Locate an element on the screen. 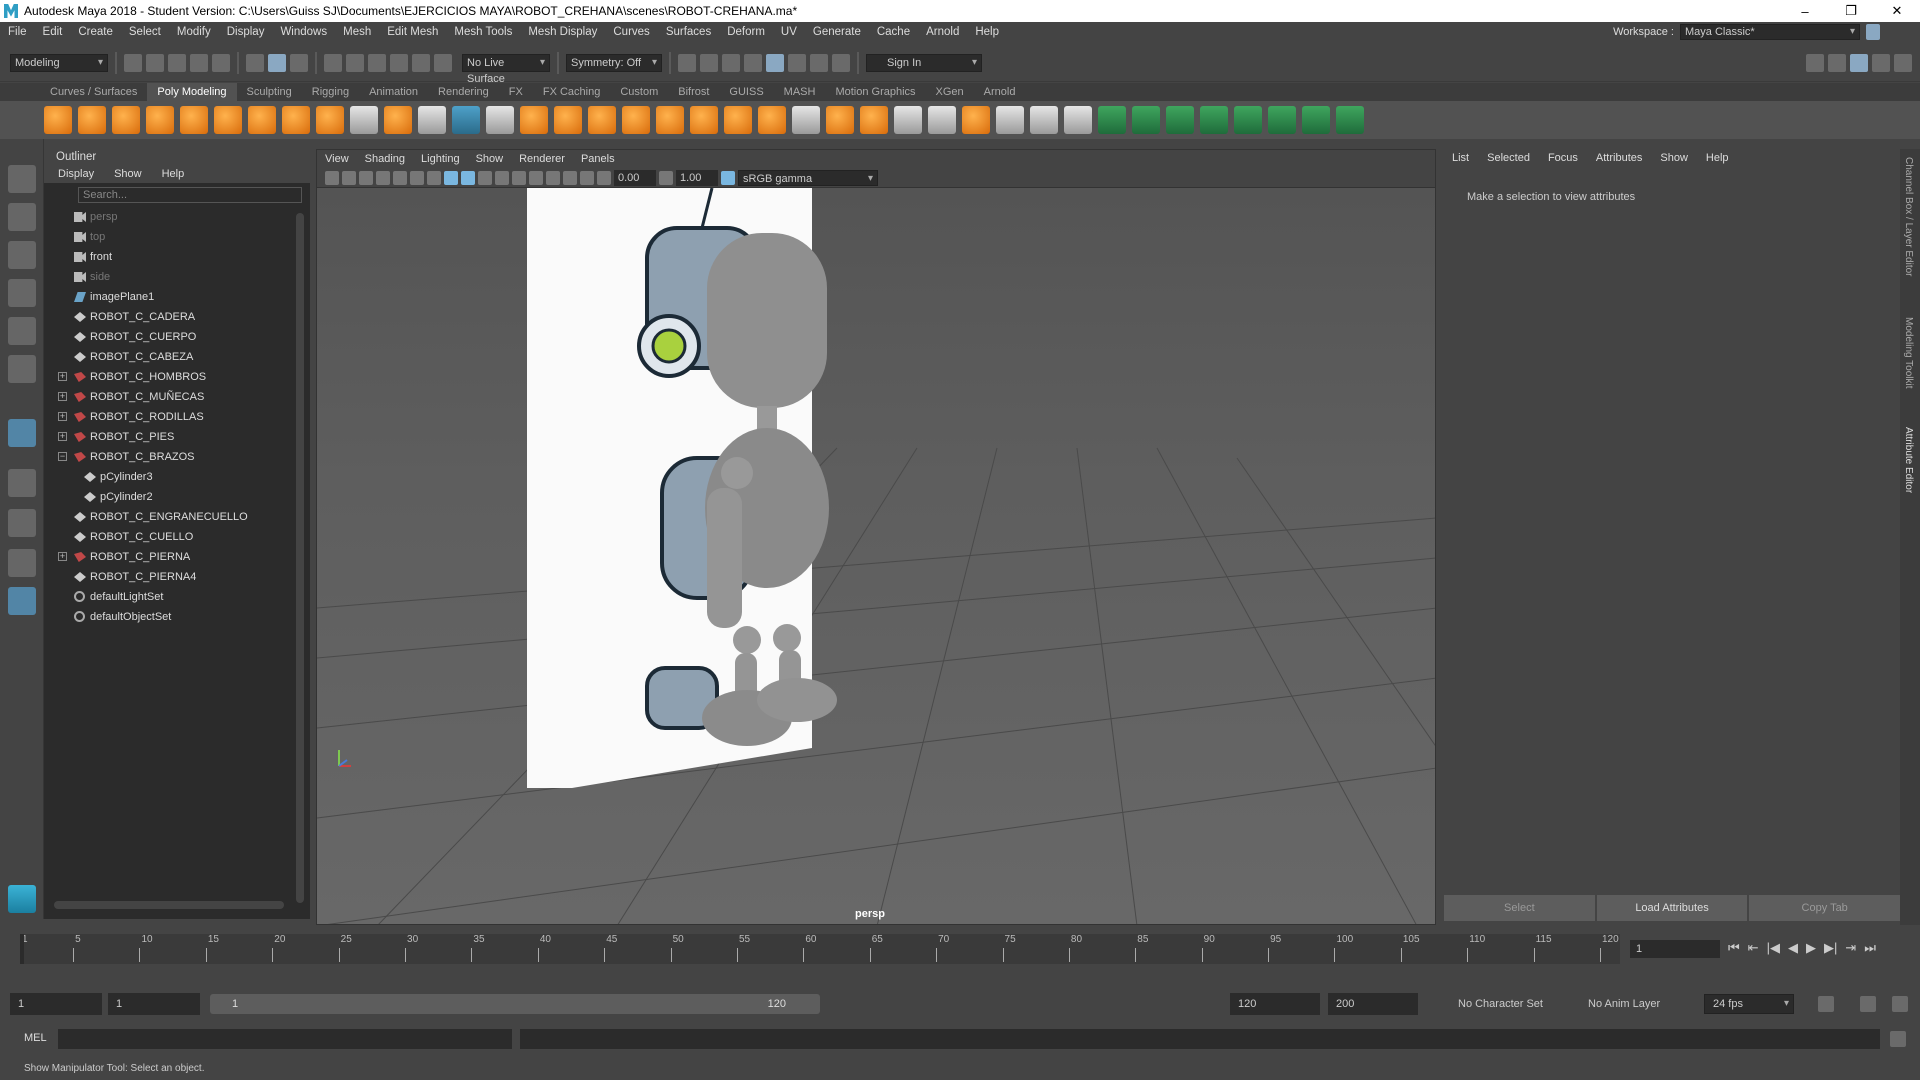 Image resolution: width=1920 pixels, height=1080 pixels. ambient-occlusion-icon is located at coordinates (536, 177).